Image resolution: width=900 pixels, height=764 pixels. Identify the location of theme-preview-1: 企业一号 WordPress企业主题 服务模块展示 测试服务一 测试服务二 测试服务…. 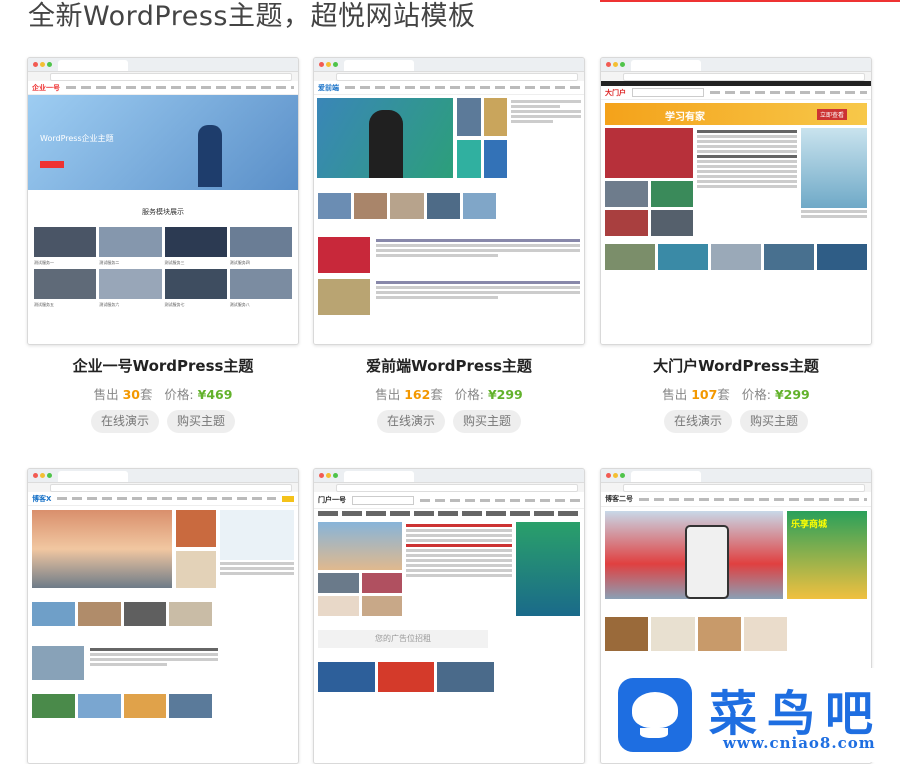
(163, 201).